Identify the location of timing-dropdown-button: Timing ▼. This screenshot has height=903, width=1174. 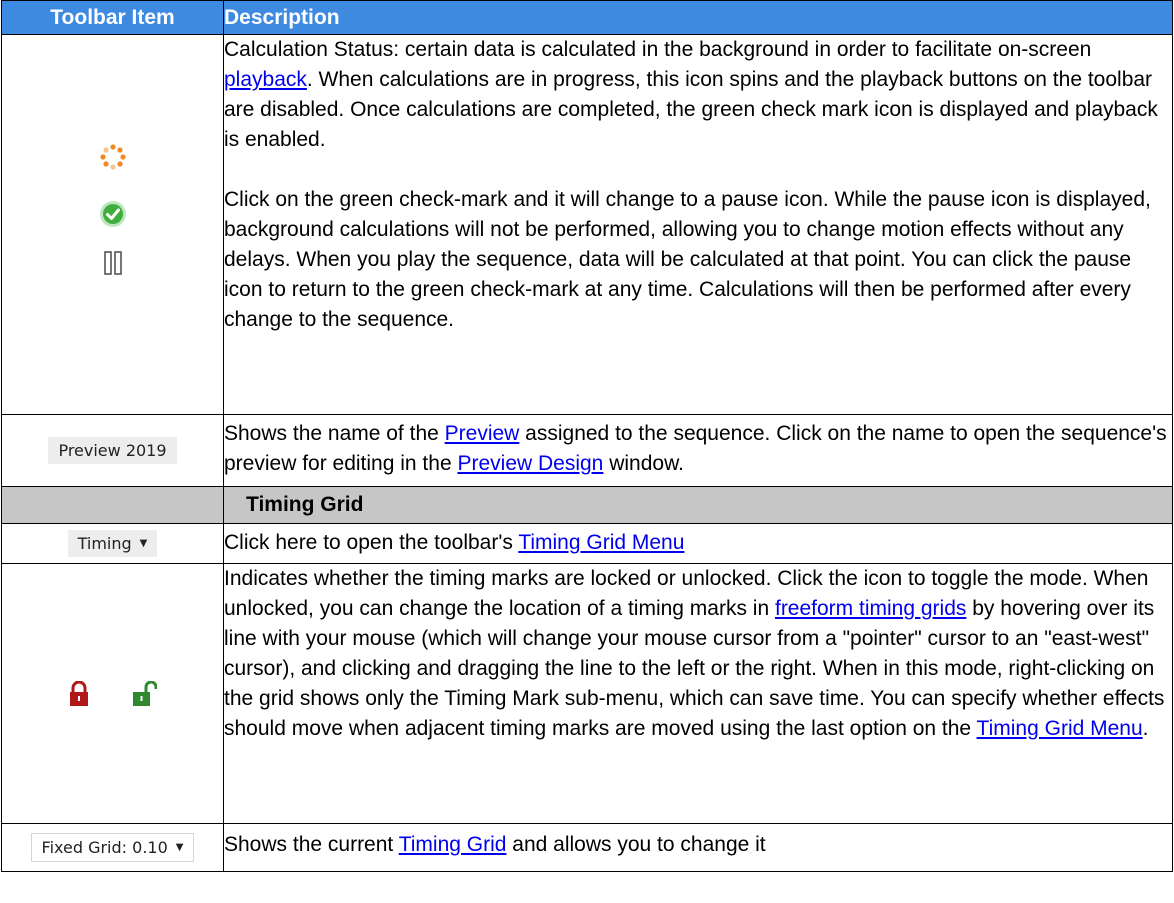
(112, 543).